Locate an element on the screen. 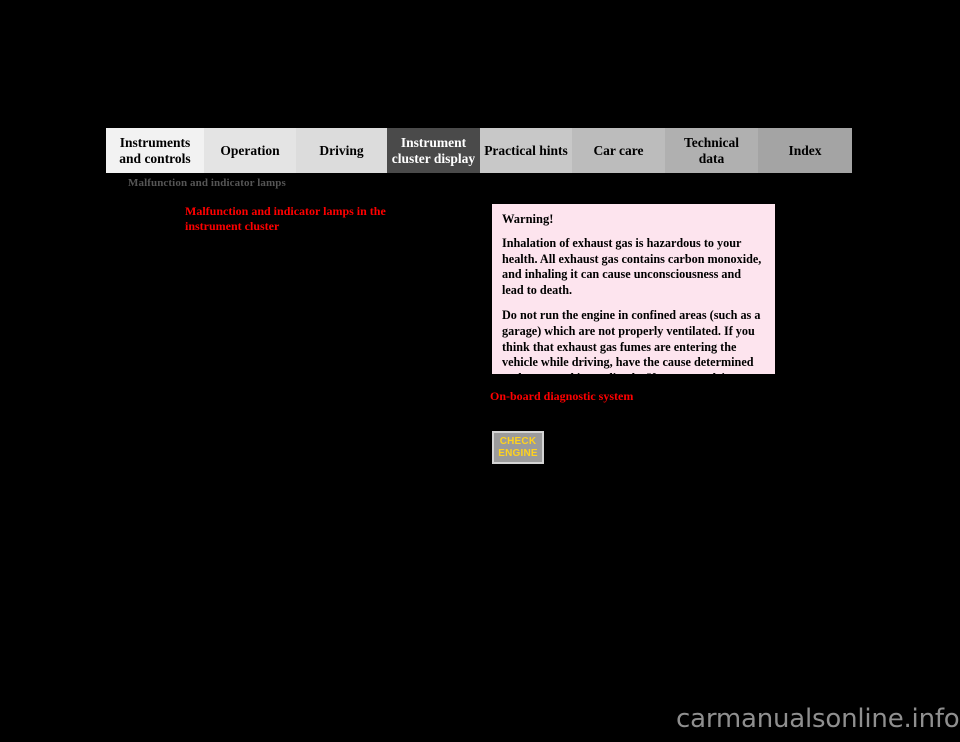  nav-tab-7: Index is located at coordinates (805, 150).